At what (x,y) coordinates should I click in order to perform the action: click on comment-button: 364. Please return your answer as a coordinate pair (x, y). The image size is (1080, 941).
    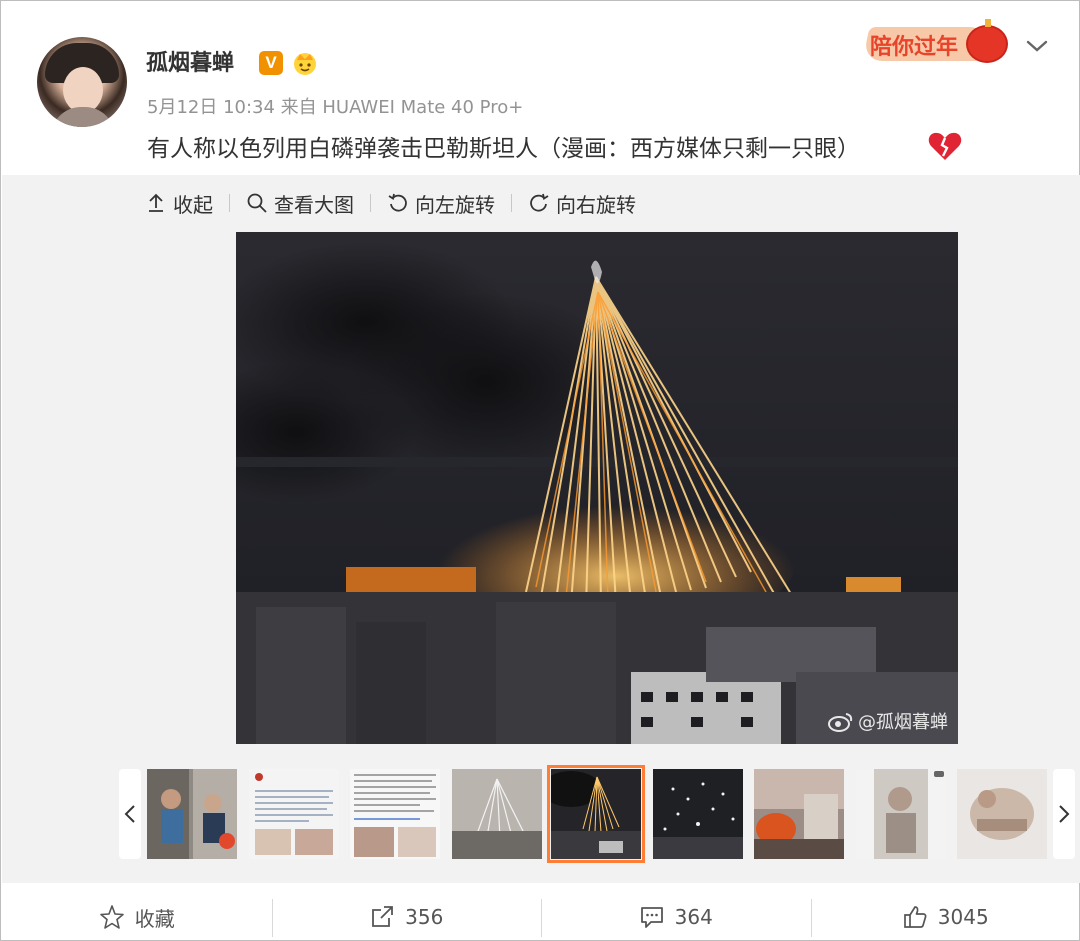
    Looking at the image, I should click on (676, 917).